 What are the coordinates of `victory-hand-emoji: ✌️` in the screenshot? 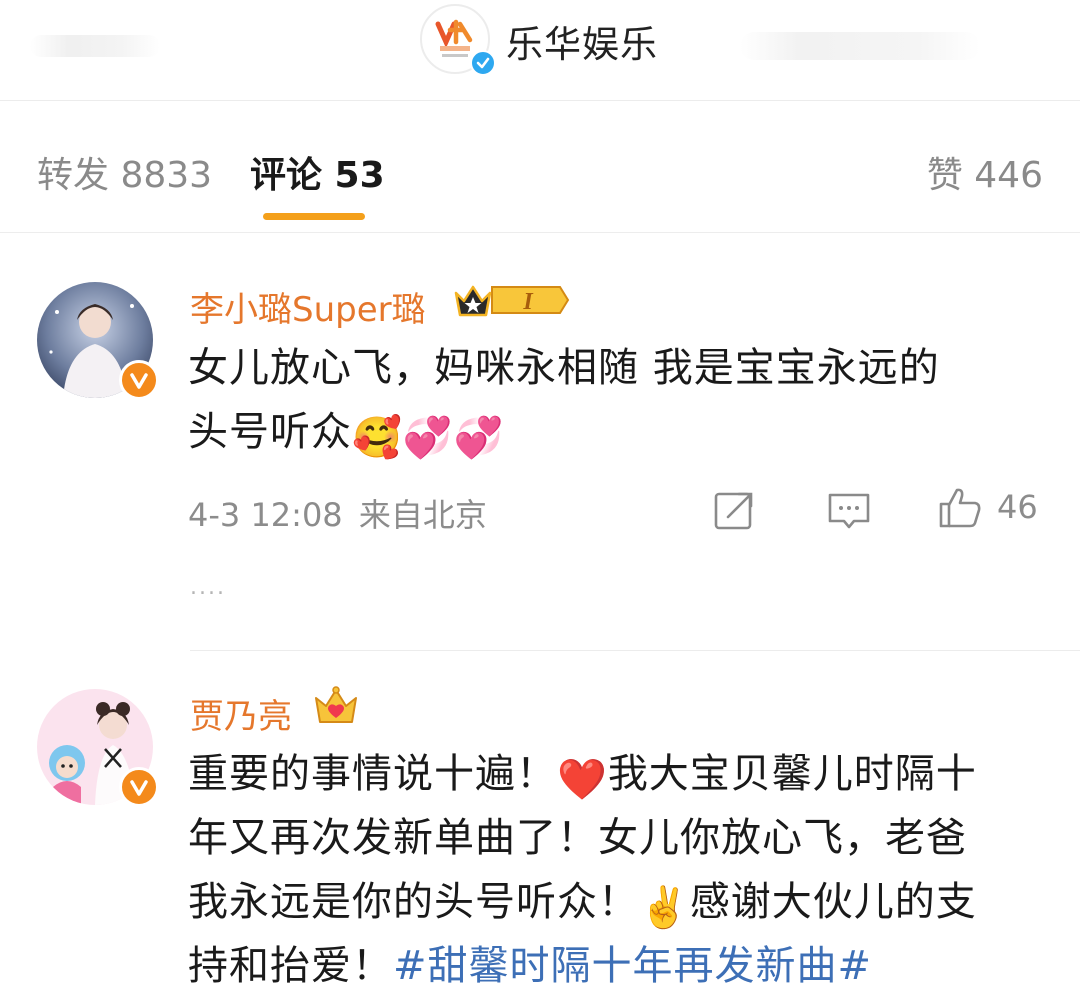 It's located at (664, 908).